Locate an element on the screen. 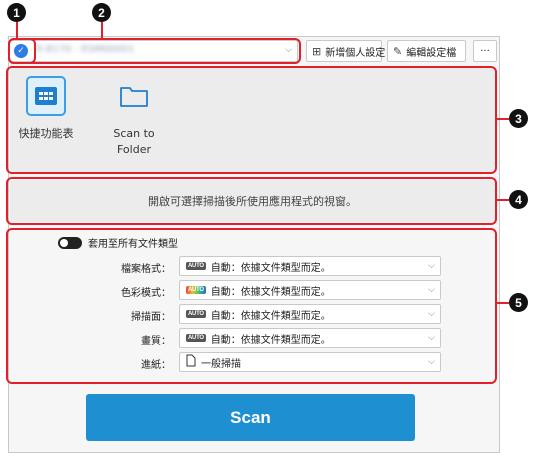 Image resolution: width=533 pixels, height=462 pixels. edit-profile-button: ✎ 編輯設定檔 is located at coordinates (426, 51).